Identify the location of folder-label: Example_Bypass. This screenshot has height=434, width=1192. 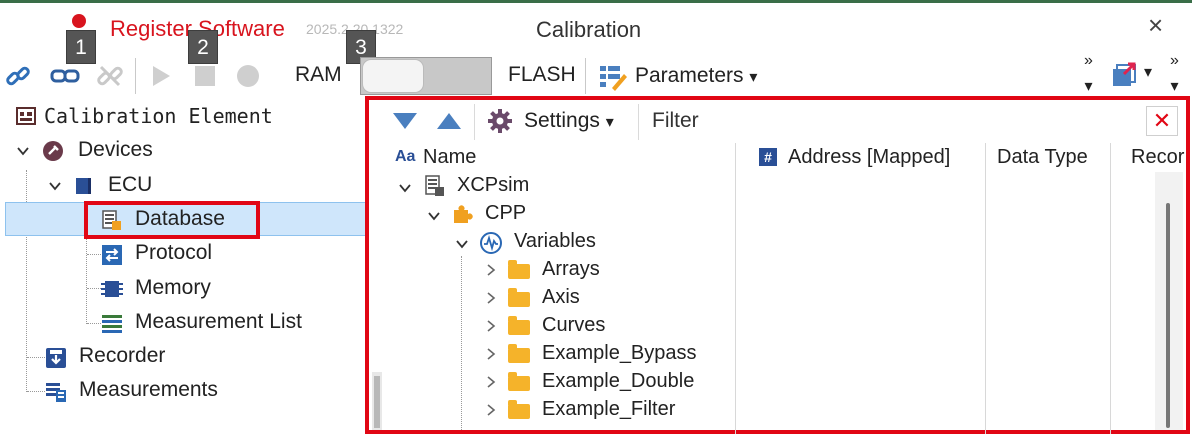
(619, 353).